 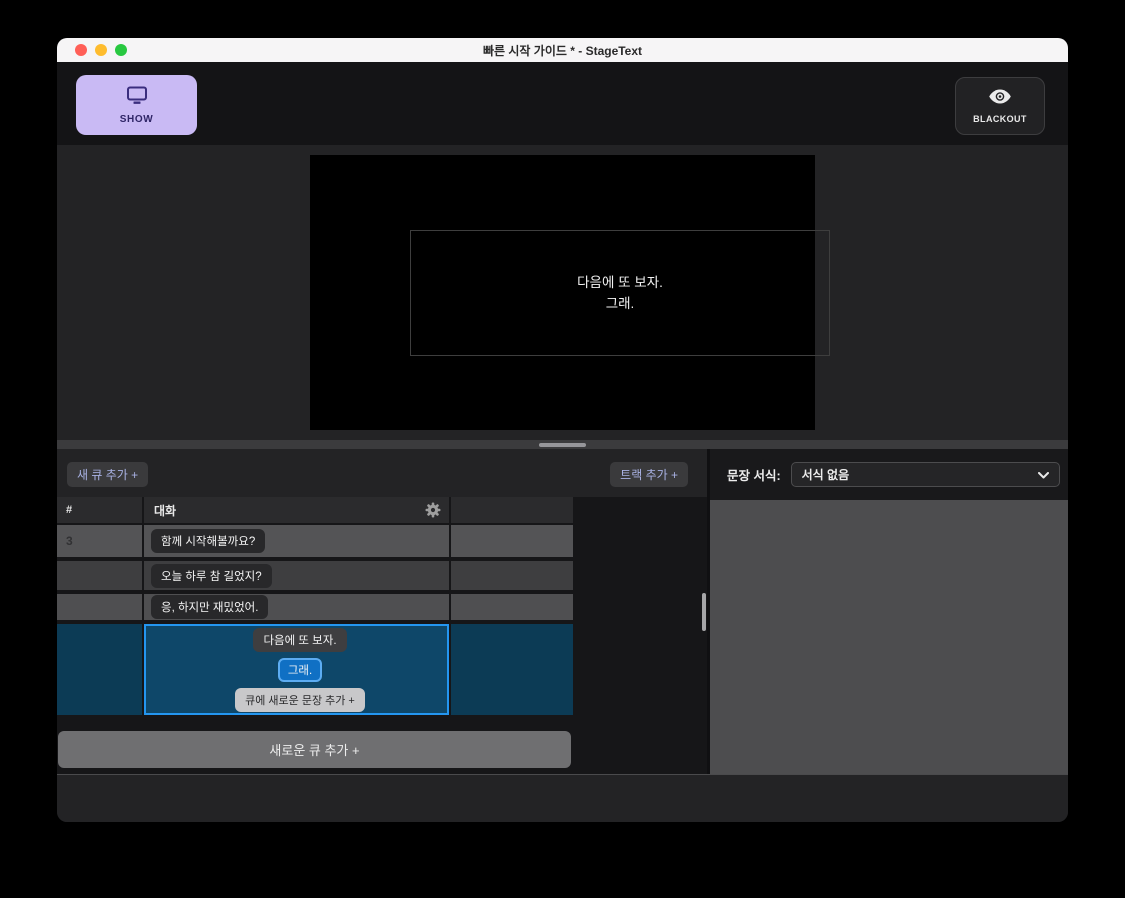 I want to click on stage-text-box: 다음에 또 보자. 그래., so click(x=620, y=293).